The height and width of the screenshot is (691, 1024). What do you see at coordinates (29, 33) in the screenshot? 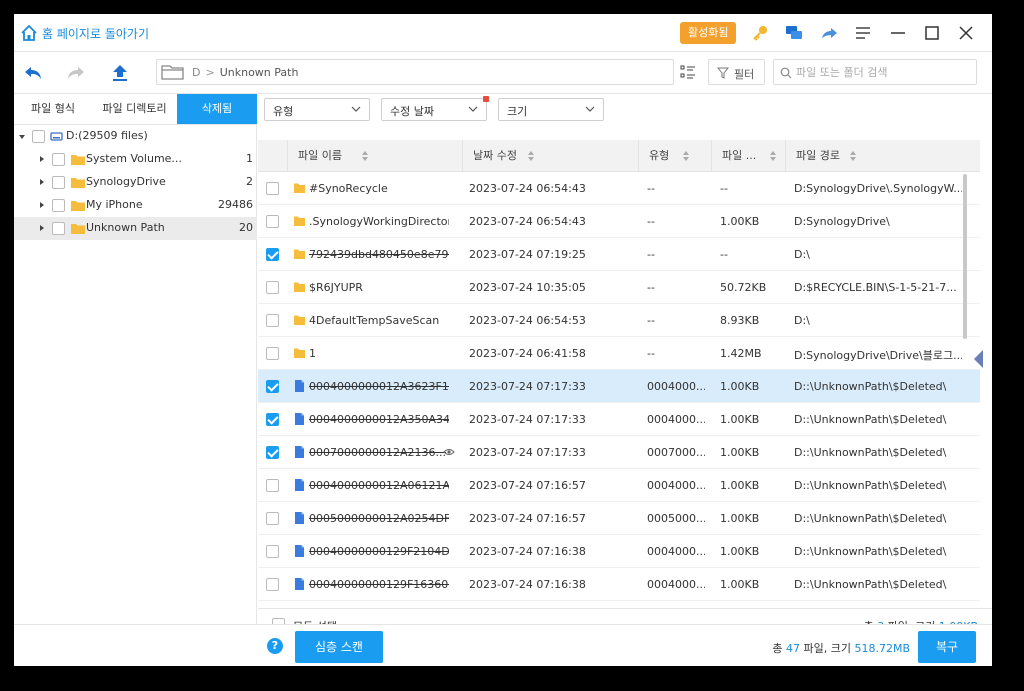
I see `home-icon` at bounding box center [29, 33].